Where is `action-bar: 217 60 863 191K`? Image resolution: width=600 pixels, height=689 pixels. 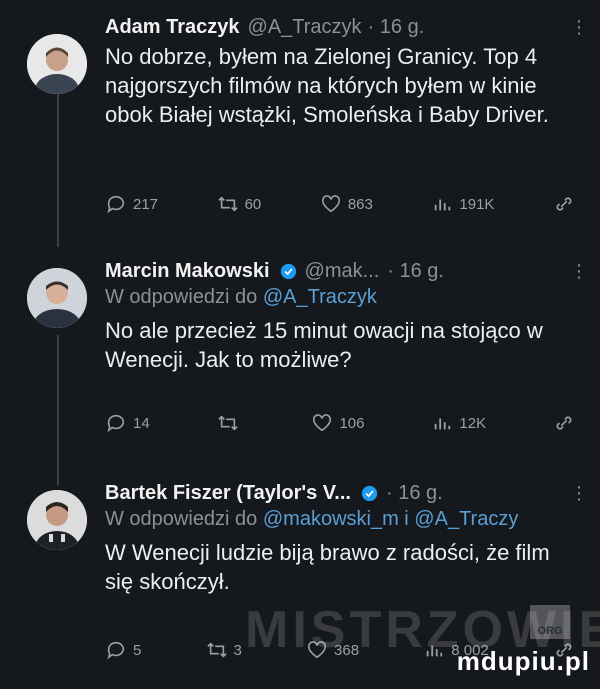
action-bar: 217 60 863 191K is located at coordinates (340, 204).